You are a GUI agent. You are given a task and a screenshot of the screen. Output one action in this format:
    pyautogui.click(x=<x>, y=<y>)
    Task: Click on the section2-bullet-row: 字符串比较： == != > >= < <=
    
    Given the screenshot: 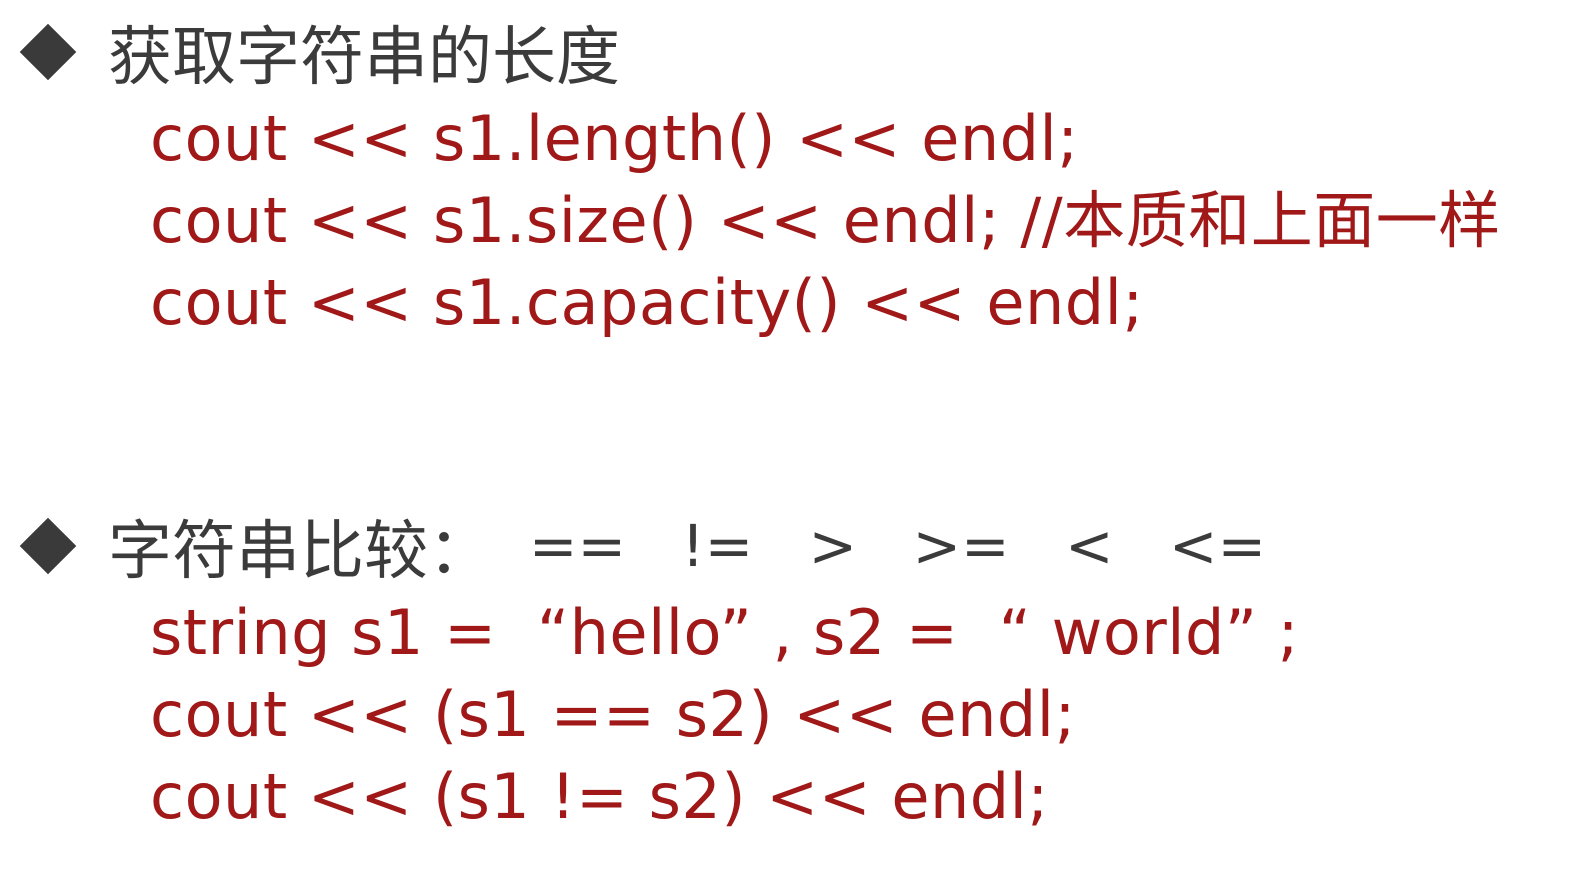 What is the action you would take?
    pyautogui.click(x=642, y=547)
    